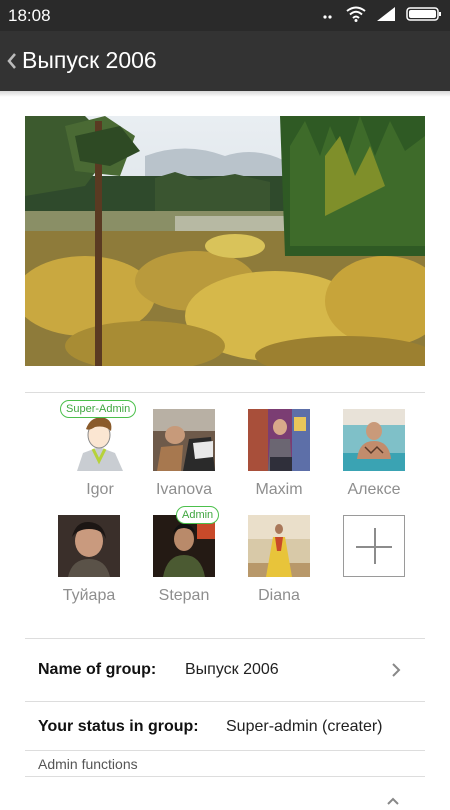 The width and height of the screenshot is (450, 810). What do you see at coordinates (89, 60) in the screenshot?
I see `page-title: Выпуск 2006` at bounding box center [89, 60].